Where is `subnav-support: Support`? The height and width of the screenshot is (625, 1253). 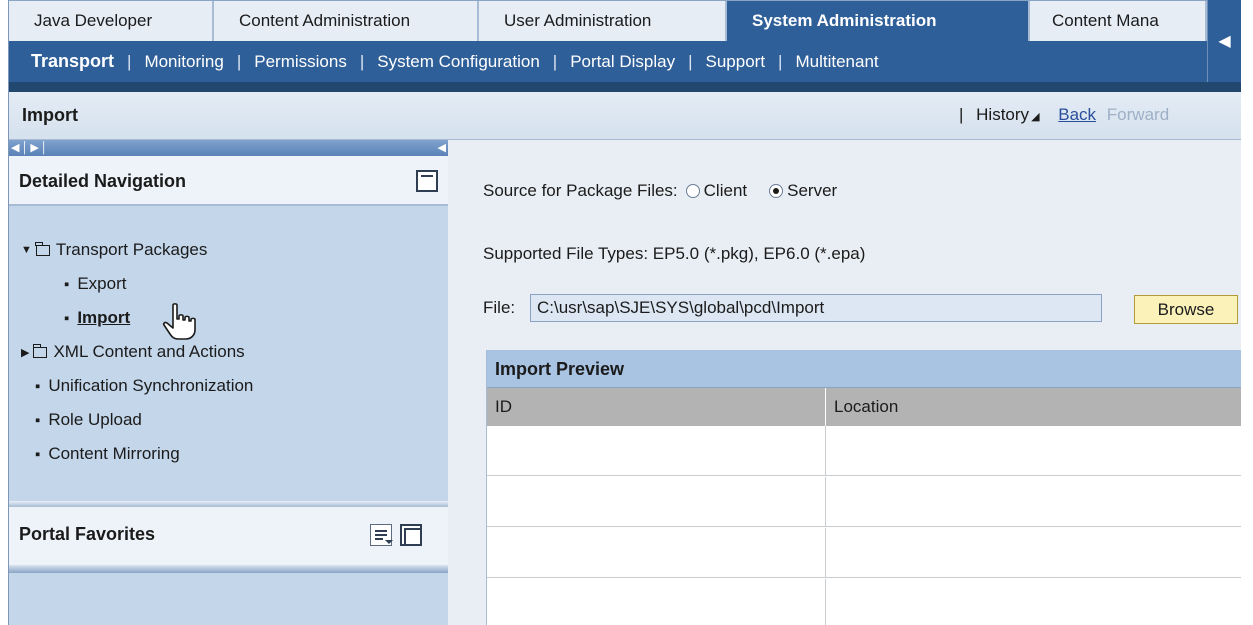
subnav-support: Support is located at coordinates (736, 62).